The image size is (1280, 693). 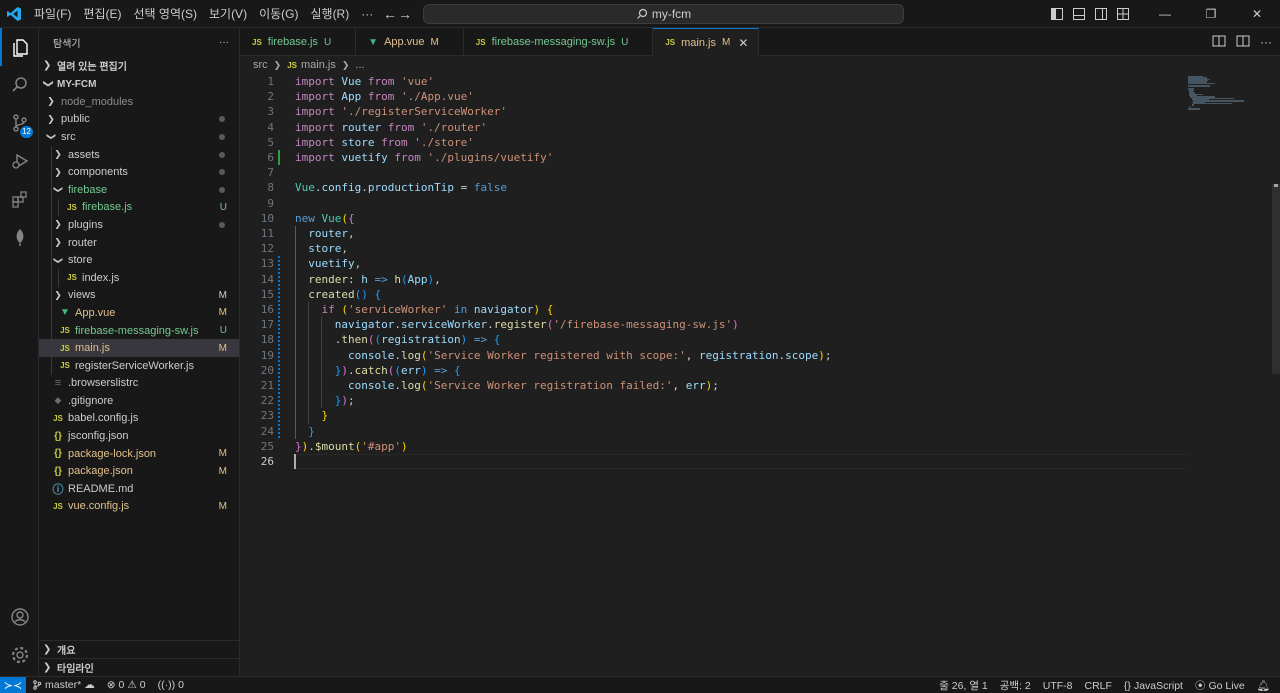 What do you see at coordinates (1098, 686) in the screenshot?
I see `eol-status: CRLF` at bounding box center [1098, 686].